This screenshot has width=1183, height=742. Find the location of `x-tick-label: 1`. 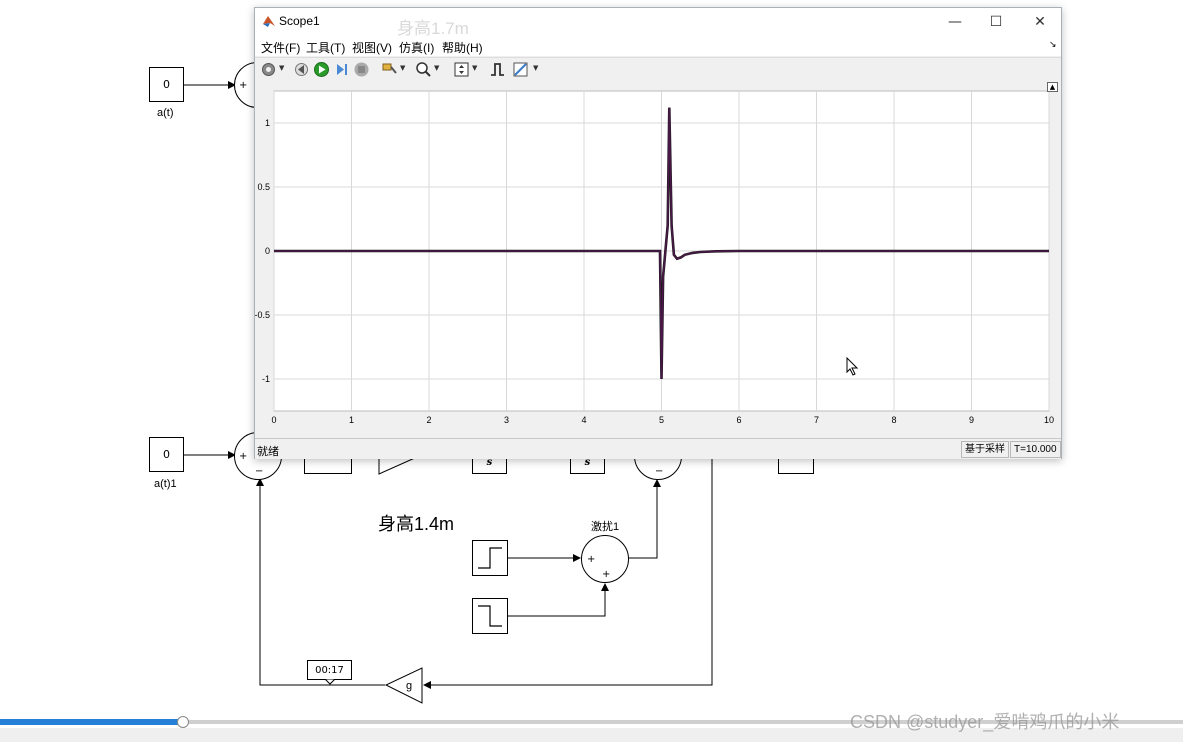

x-tick-label: 1 is located at coordinates (351, 420).